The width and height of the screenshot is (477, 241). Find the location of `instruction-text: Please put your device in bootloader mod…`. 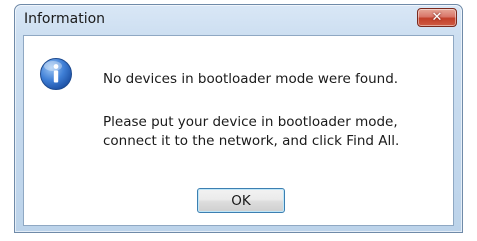

instruction-text: Please put your device in bootloader mod… is located at coordinates (275, 132).